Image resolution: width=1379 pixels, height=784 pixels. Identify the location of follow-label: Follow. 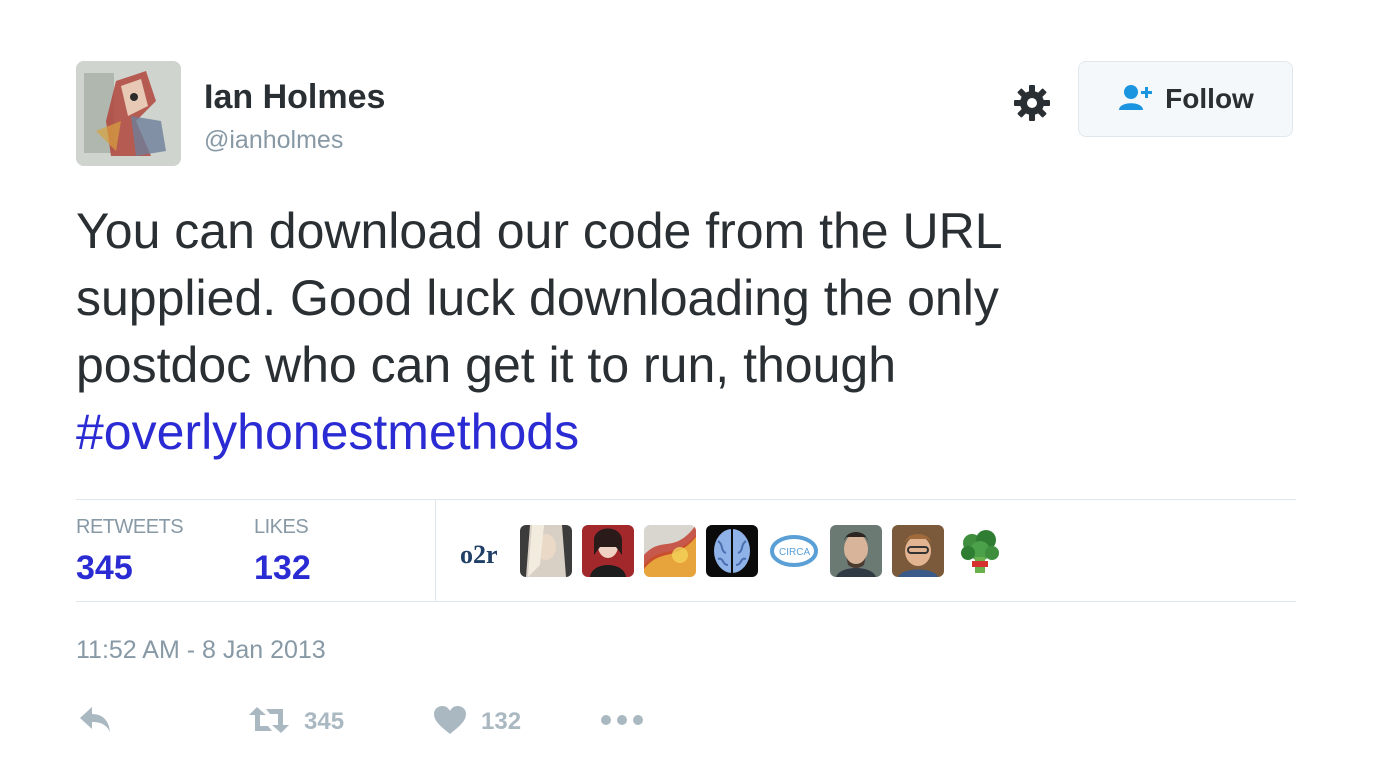
(1209, 98).